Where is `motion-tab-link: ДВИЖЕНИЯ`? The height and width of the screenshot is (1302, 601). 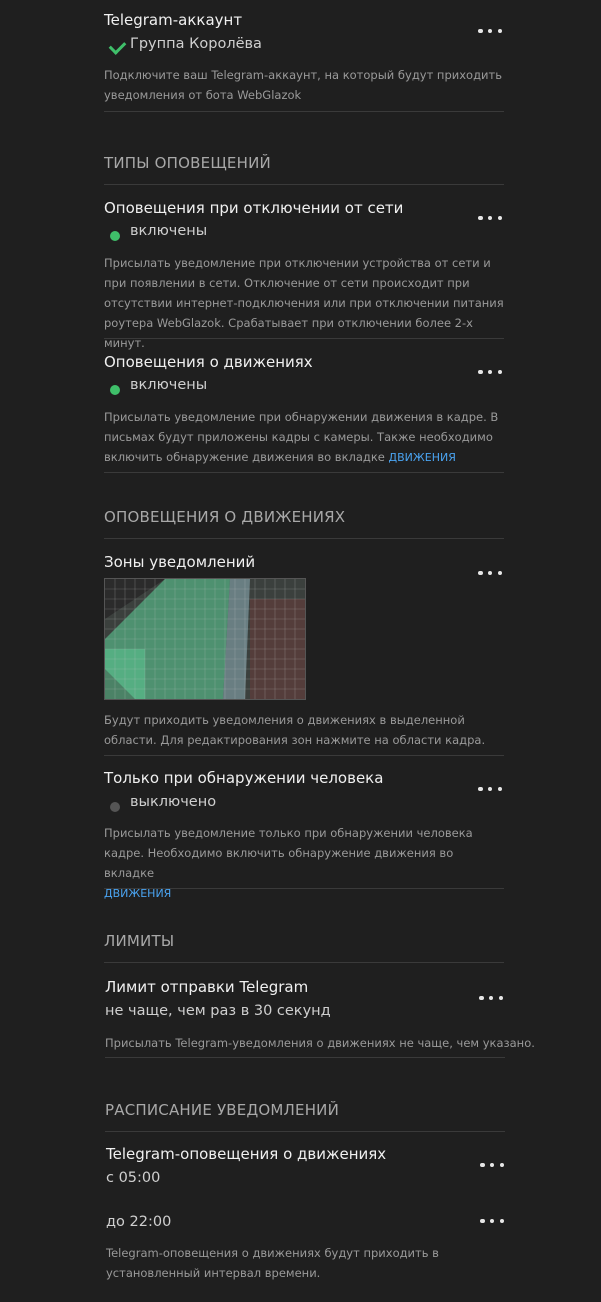 motion-tab-link: ДВИЖЕНИЯ is located at coordinates (422, 457).